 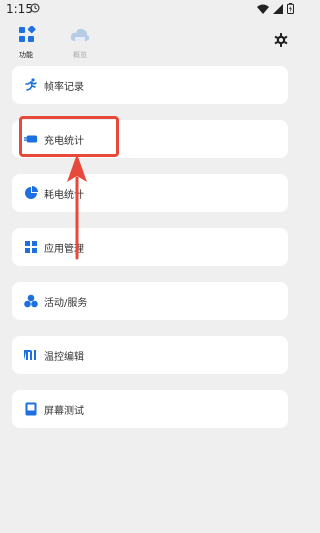 I want to click on menu-item-label: 活动/服务, so click(x=66, y=303).